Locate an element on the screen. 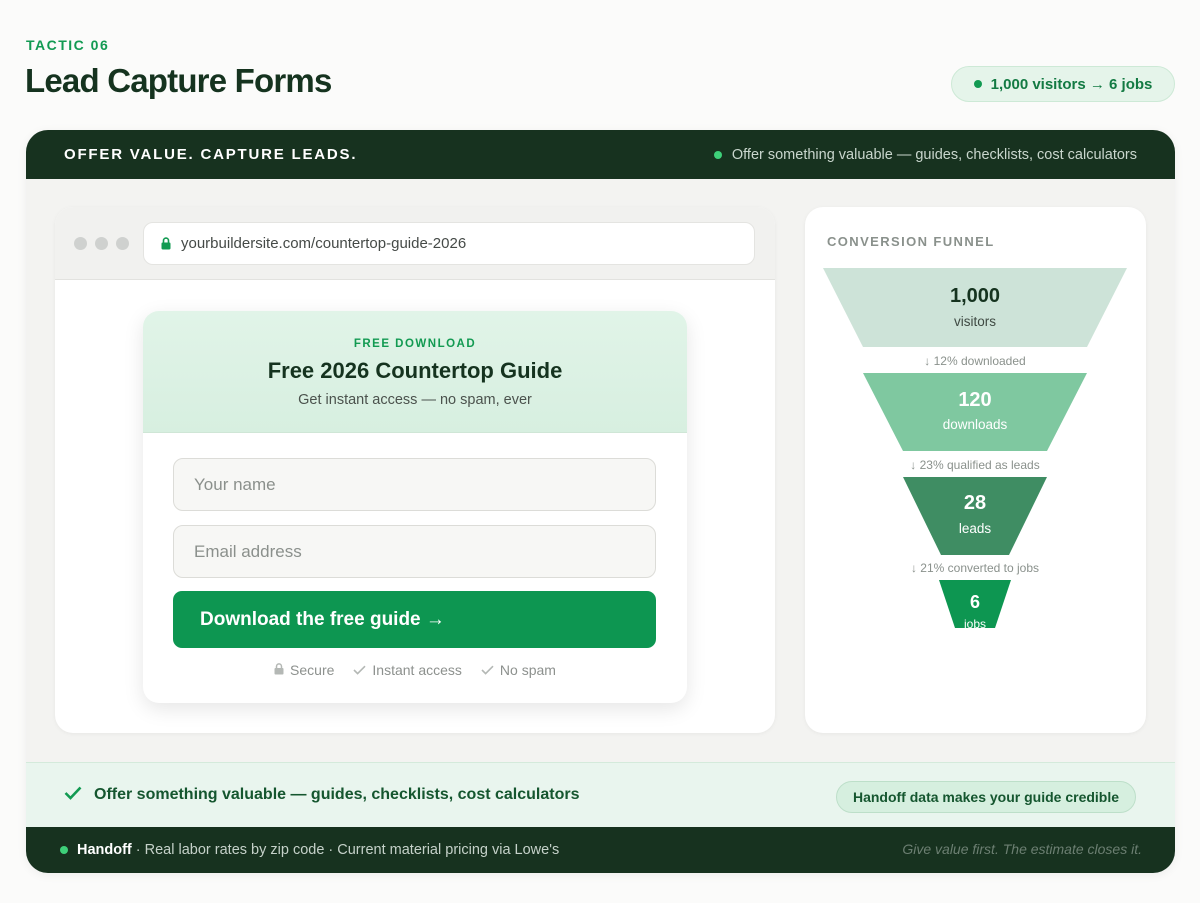 This screenshot has height=903, width=1200. download-guide-button: Download the free guide → is located at coordinates (414, 619).